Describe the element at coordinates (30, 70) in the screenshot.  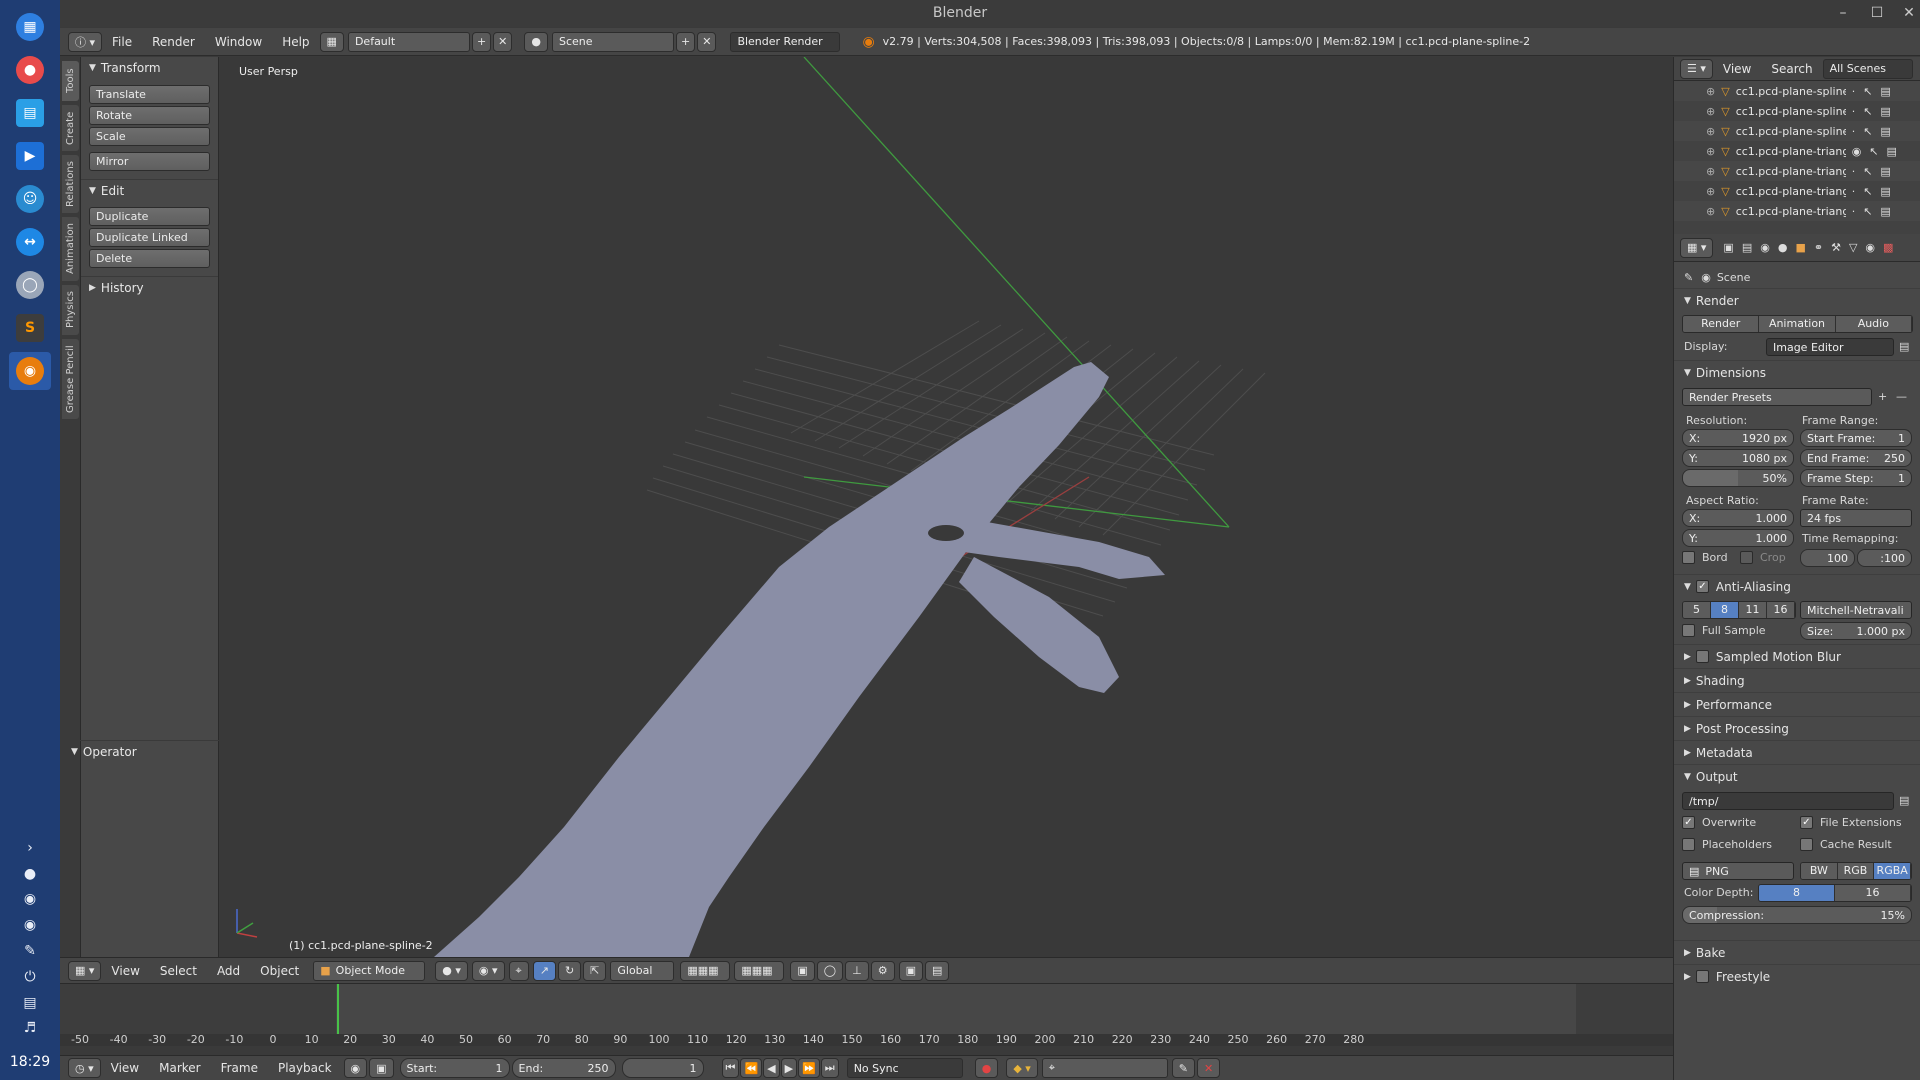
I see `dock-record-icon: ●` at that location.